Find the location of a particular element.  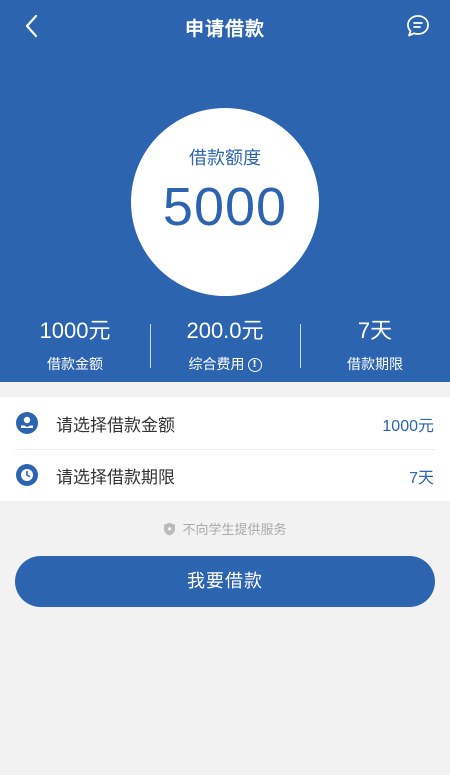

credit-limit-label: 借款额度 is located at coordinates (225, 158).